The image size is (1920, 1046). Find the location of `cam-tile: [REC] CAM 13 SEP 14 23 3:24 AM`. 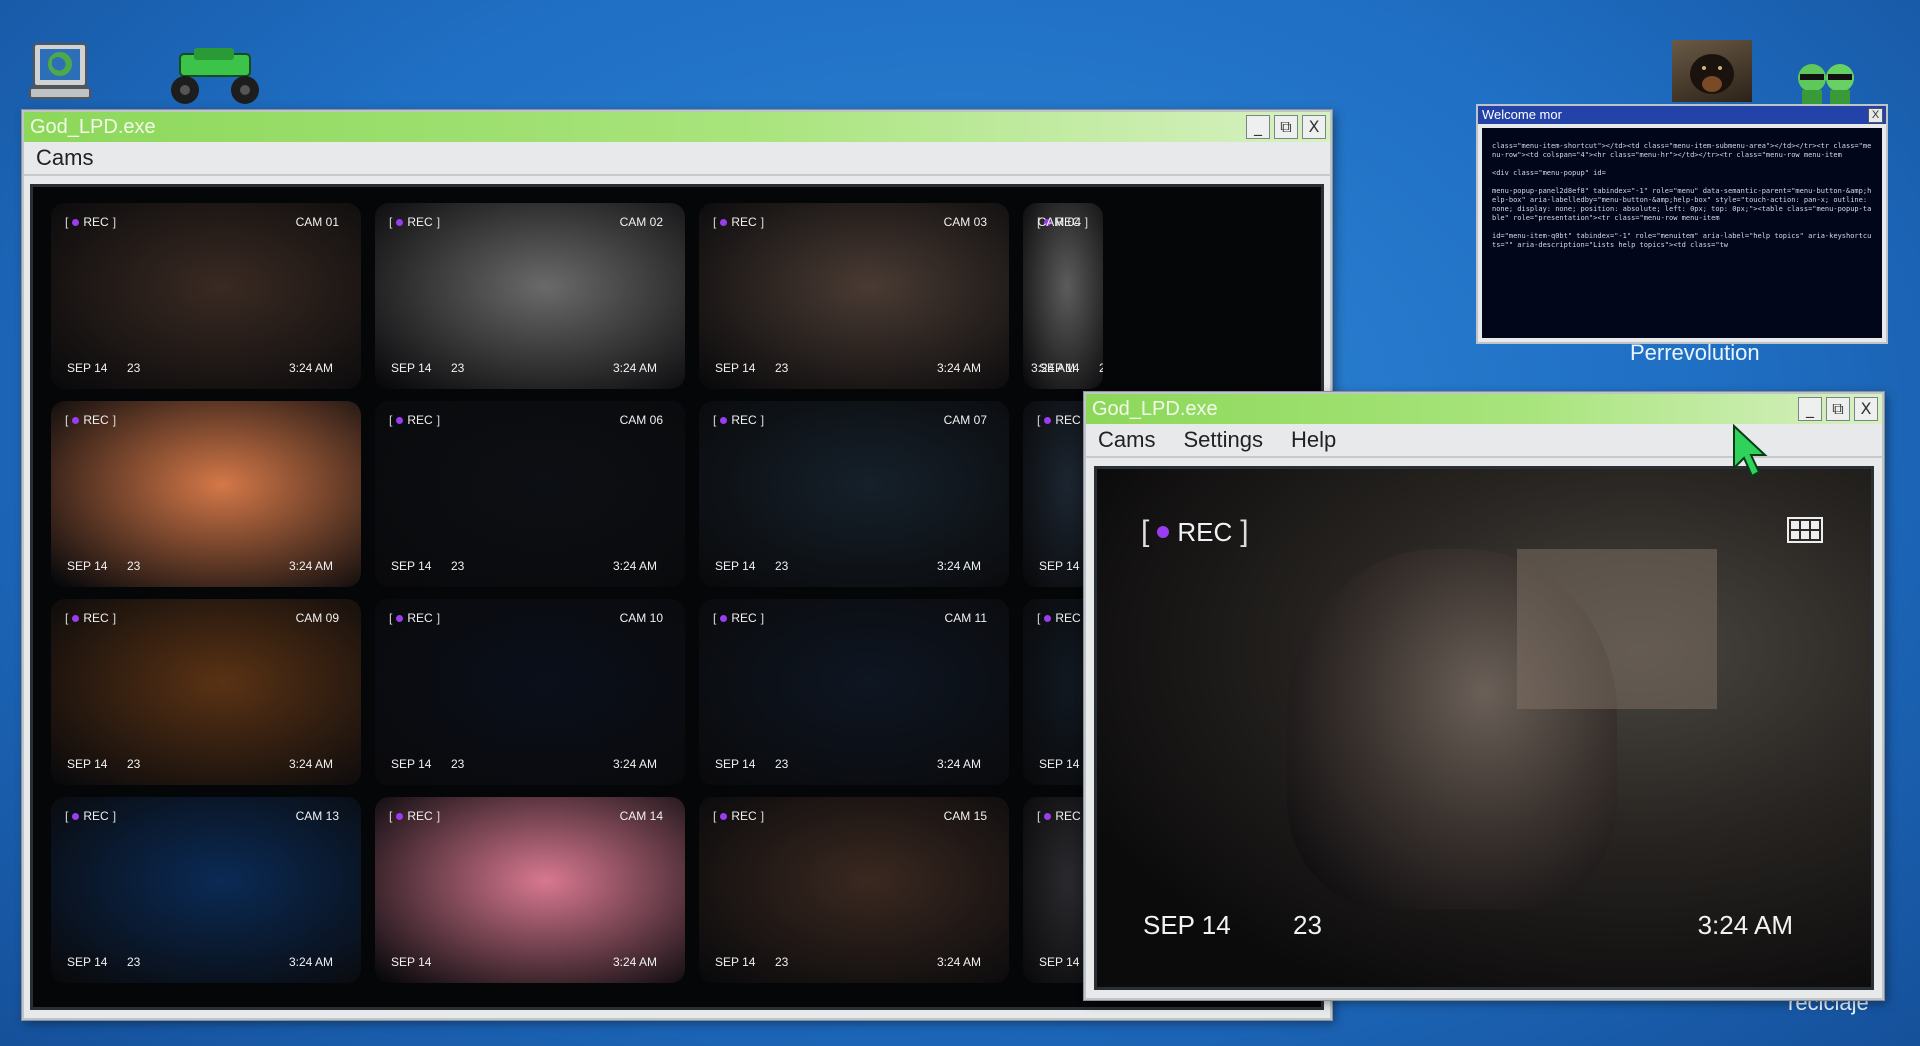

cam-tile: [REC] CAM 13 SEP 14 23 3:24 AM is located at coordinates (206, 890).